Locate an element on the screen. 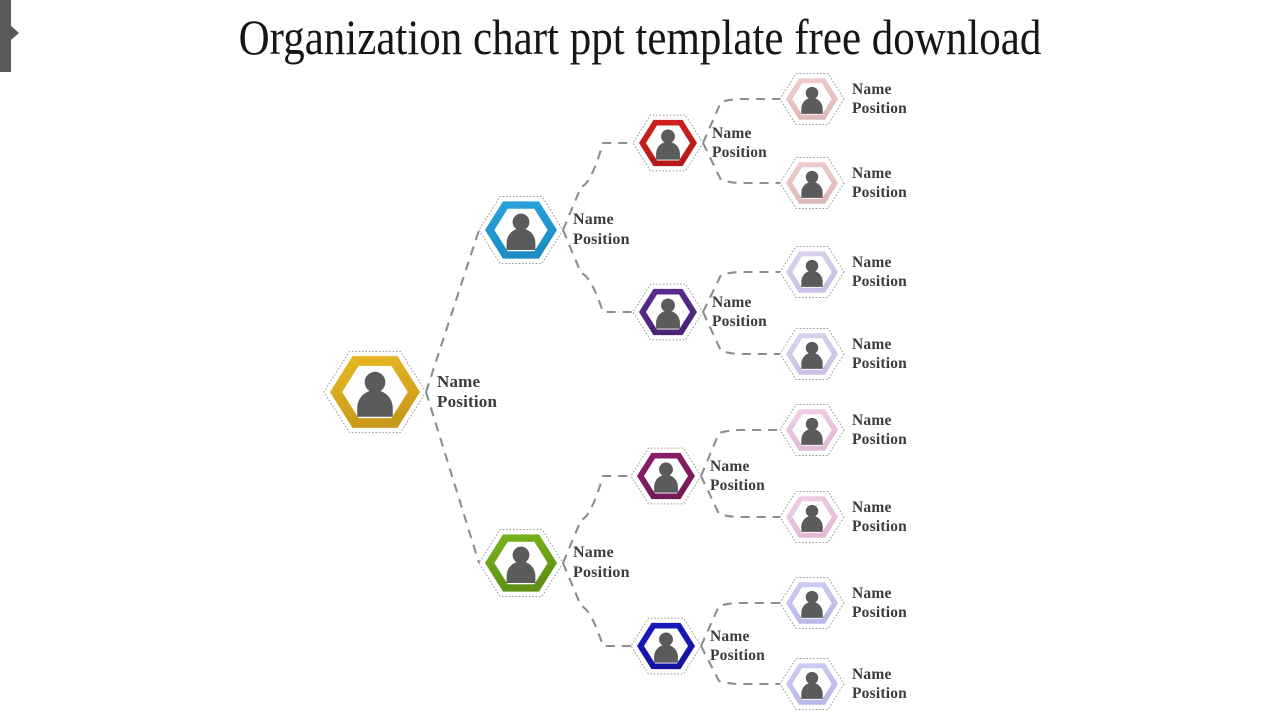 The image size is (1280, 720). org-node-leaf-2: Name Position is located at coordinates (843, 183).